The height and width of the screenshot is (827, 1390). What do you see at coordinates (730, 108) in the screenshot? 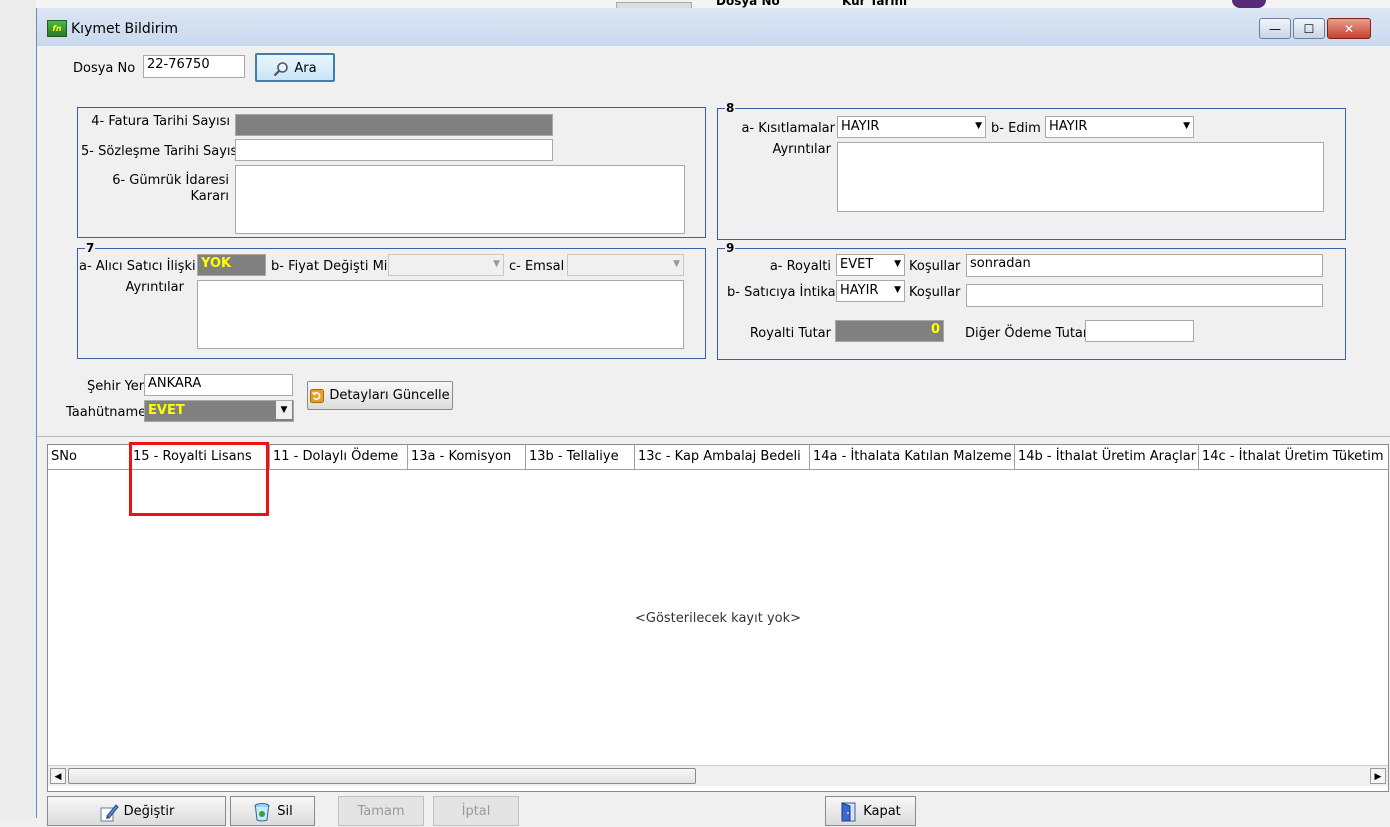
I see `group-8-title: 8` at bounding box center [730, 108].